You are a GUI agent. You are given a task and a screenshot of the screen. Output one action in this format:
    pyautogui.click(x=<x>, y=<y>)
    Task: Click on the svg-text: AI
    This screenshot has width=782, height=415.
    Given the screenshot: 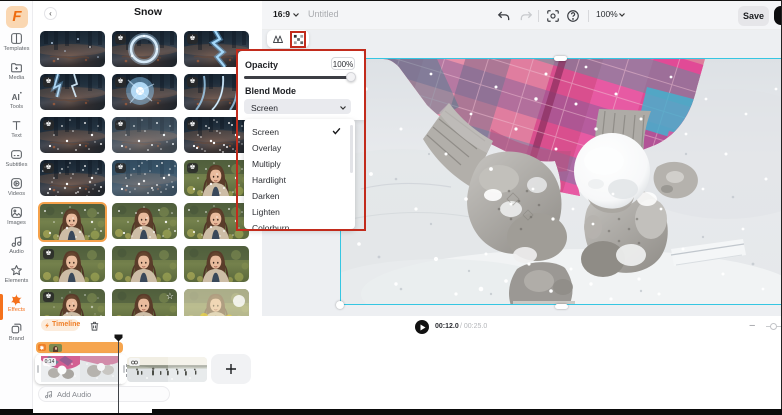 What is the action you would take?
    pyautogui.click(x=16, y=97)
    